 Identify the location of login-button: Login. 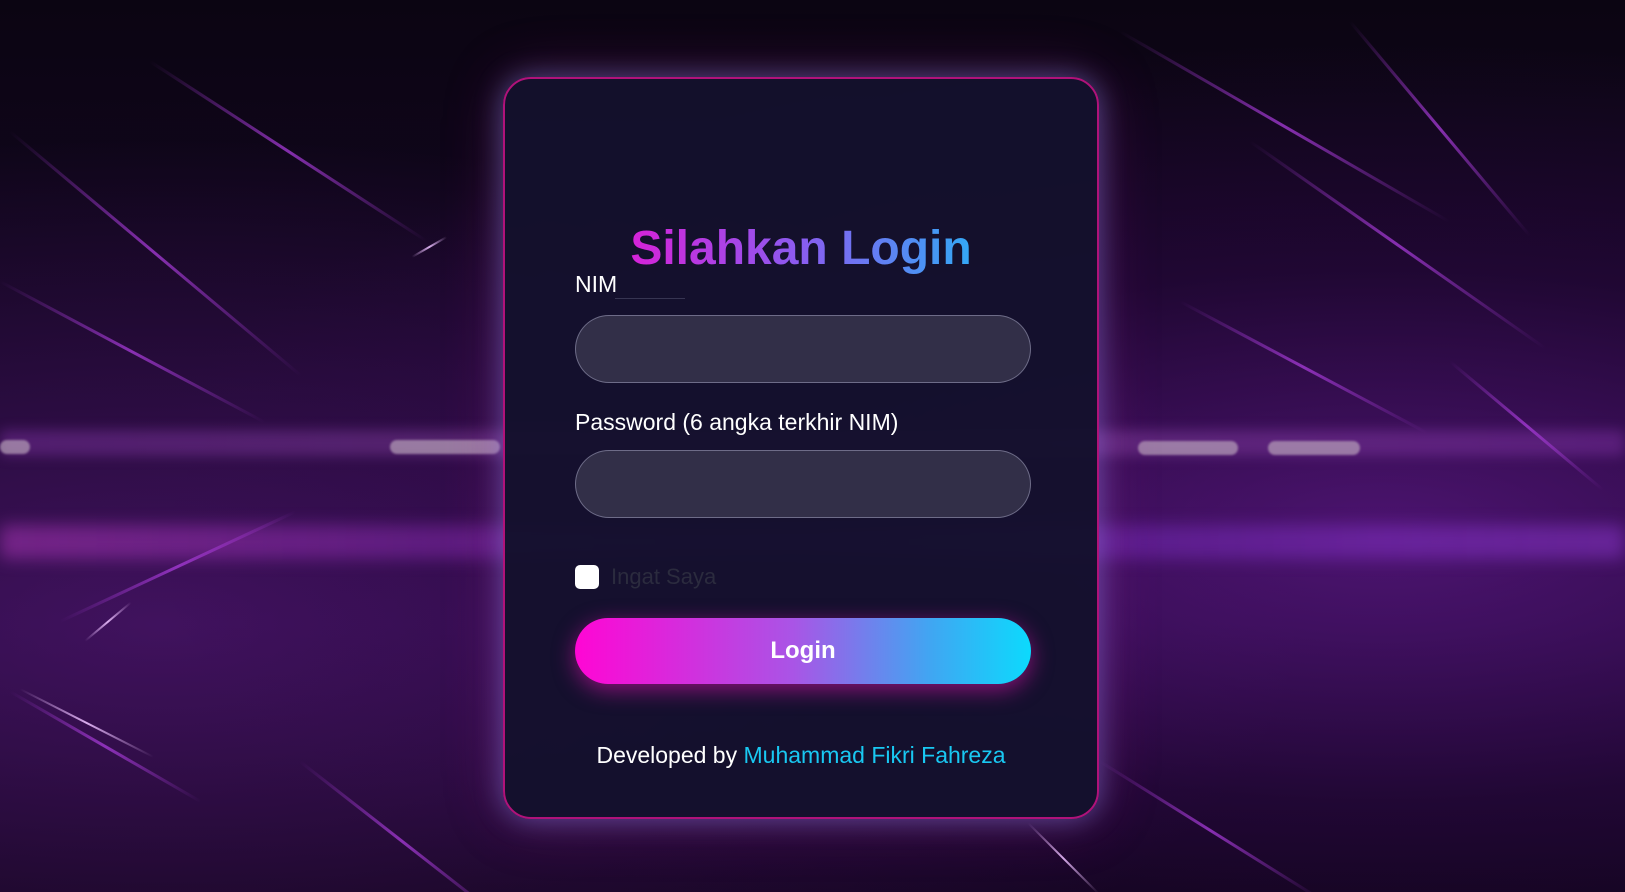
(803, 651).